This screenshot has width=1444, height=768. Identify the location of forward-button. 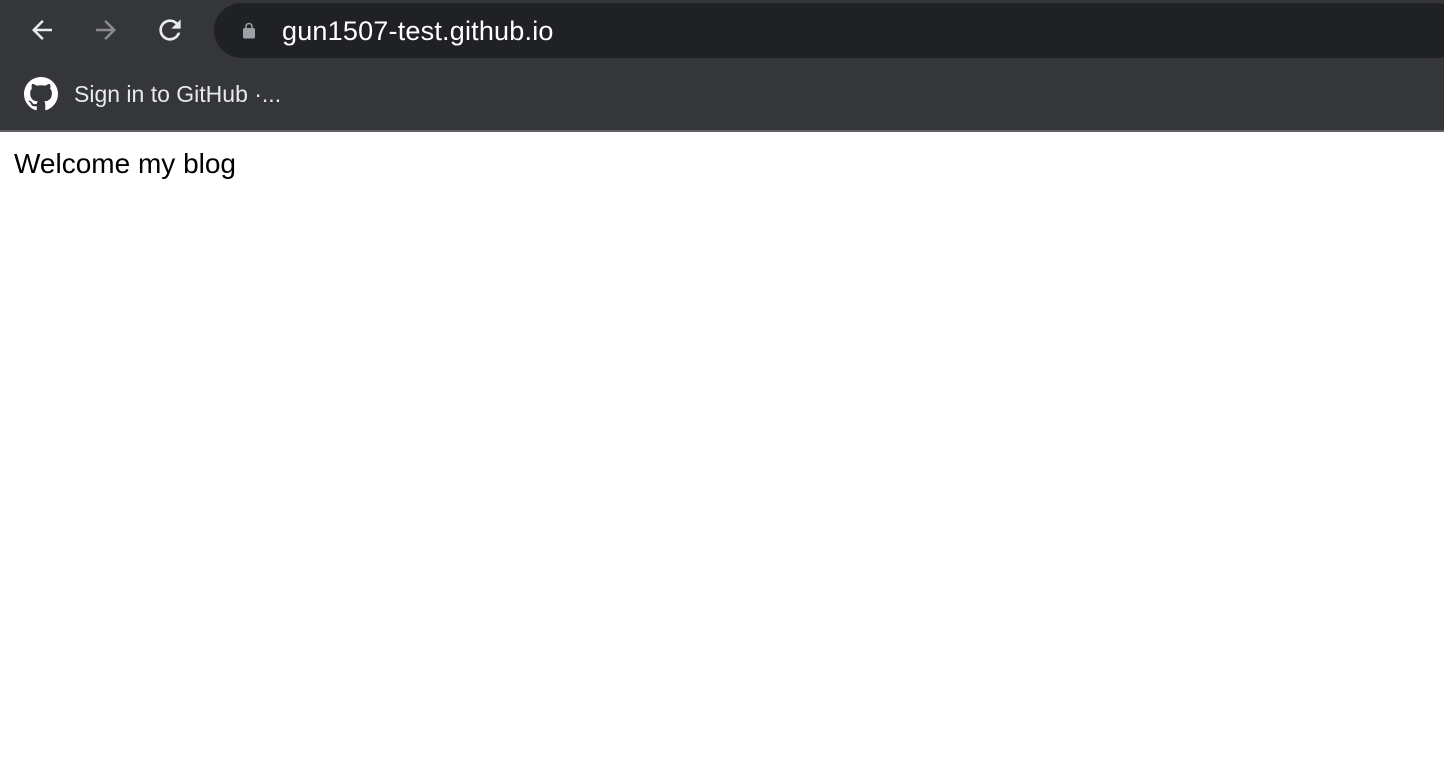
(106, 30).